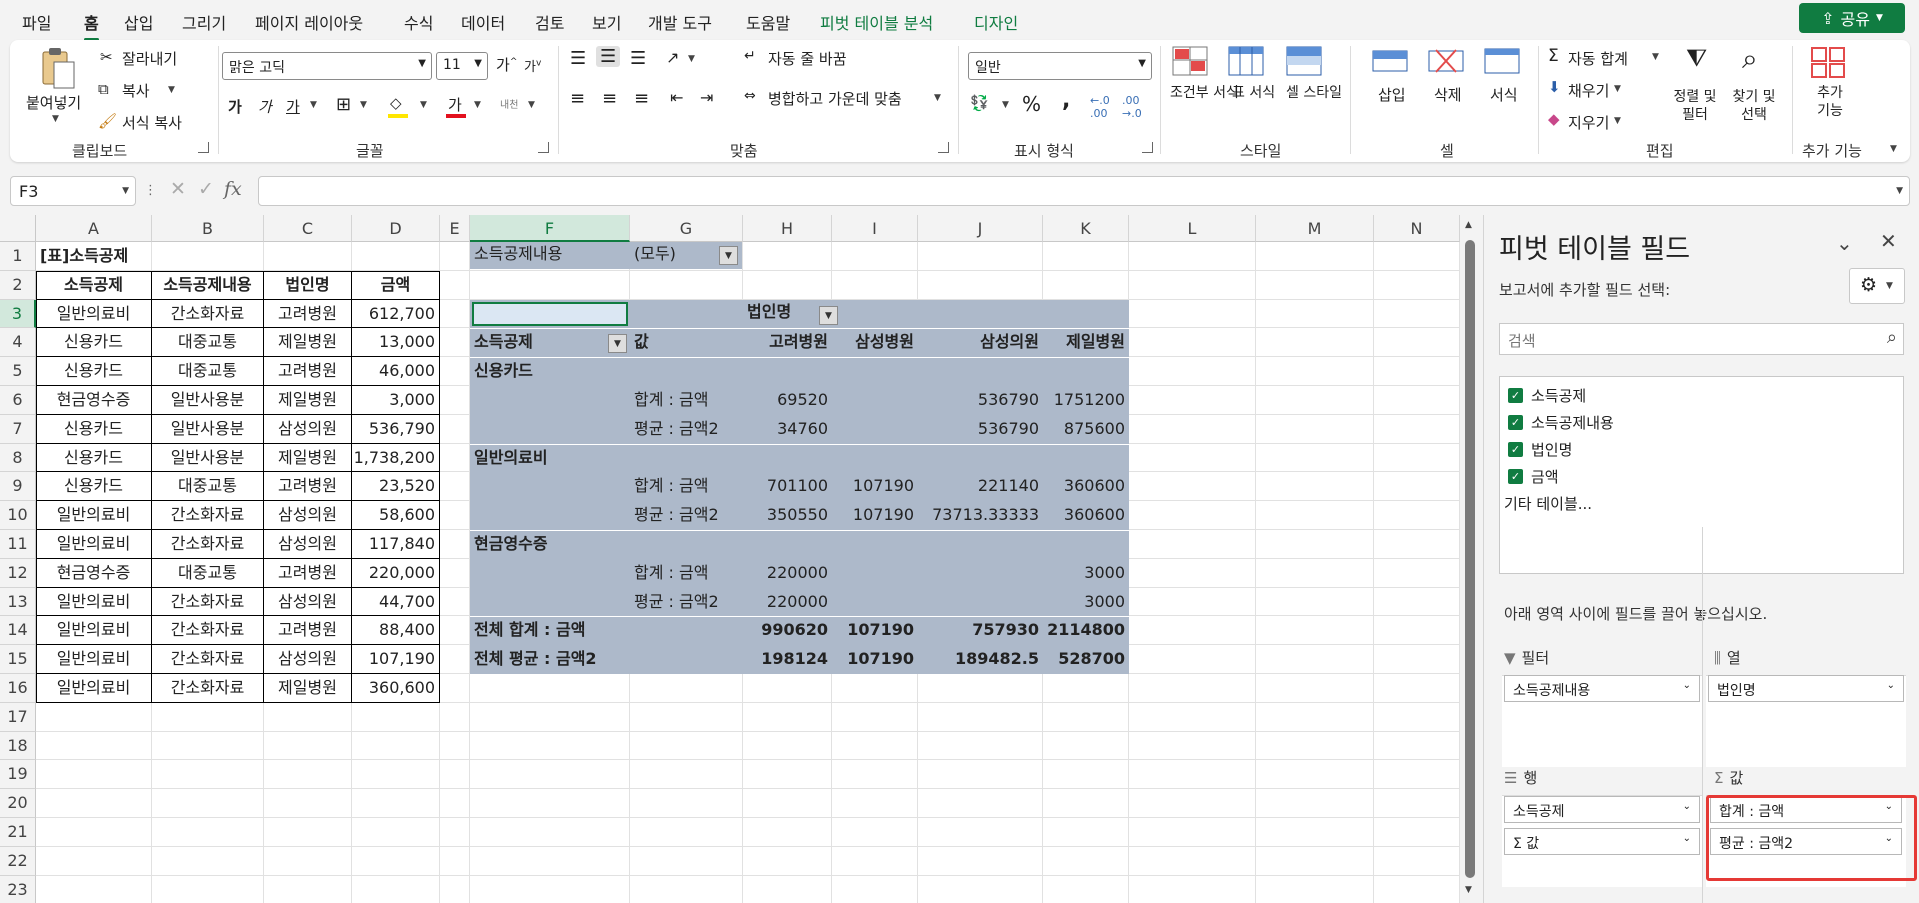 The width and height of the screenshot is (1919, 903). What do you see at coordinates (18, 400) in the screenshot?
I see `row-header: 6` at bounding box center [18, 400].